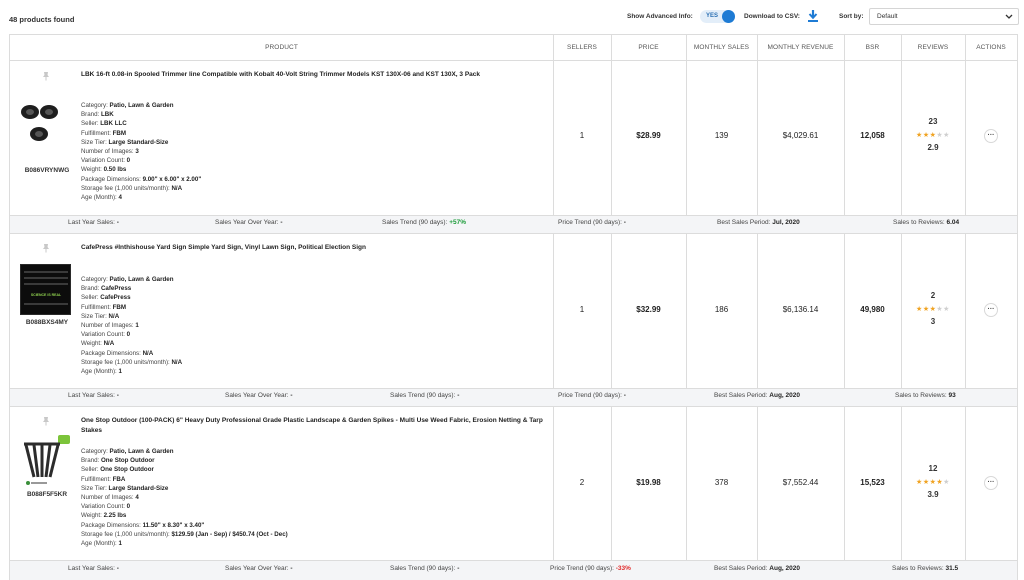  I want to click on product-detail-line: Variation Count: 0, so click(184, 506).